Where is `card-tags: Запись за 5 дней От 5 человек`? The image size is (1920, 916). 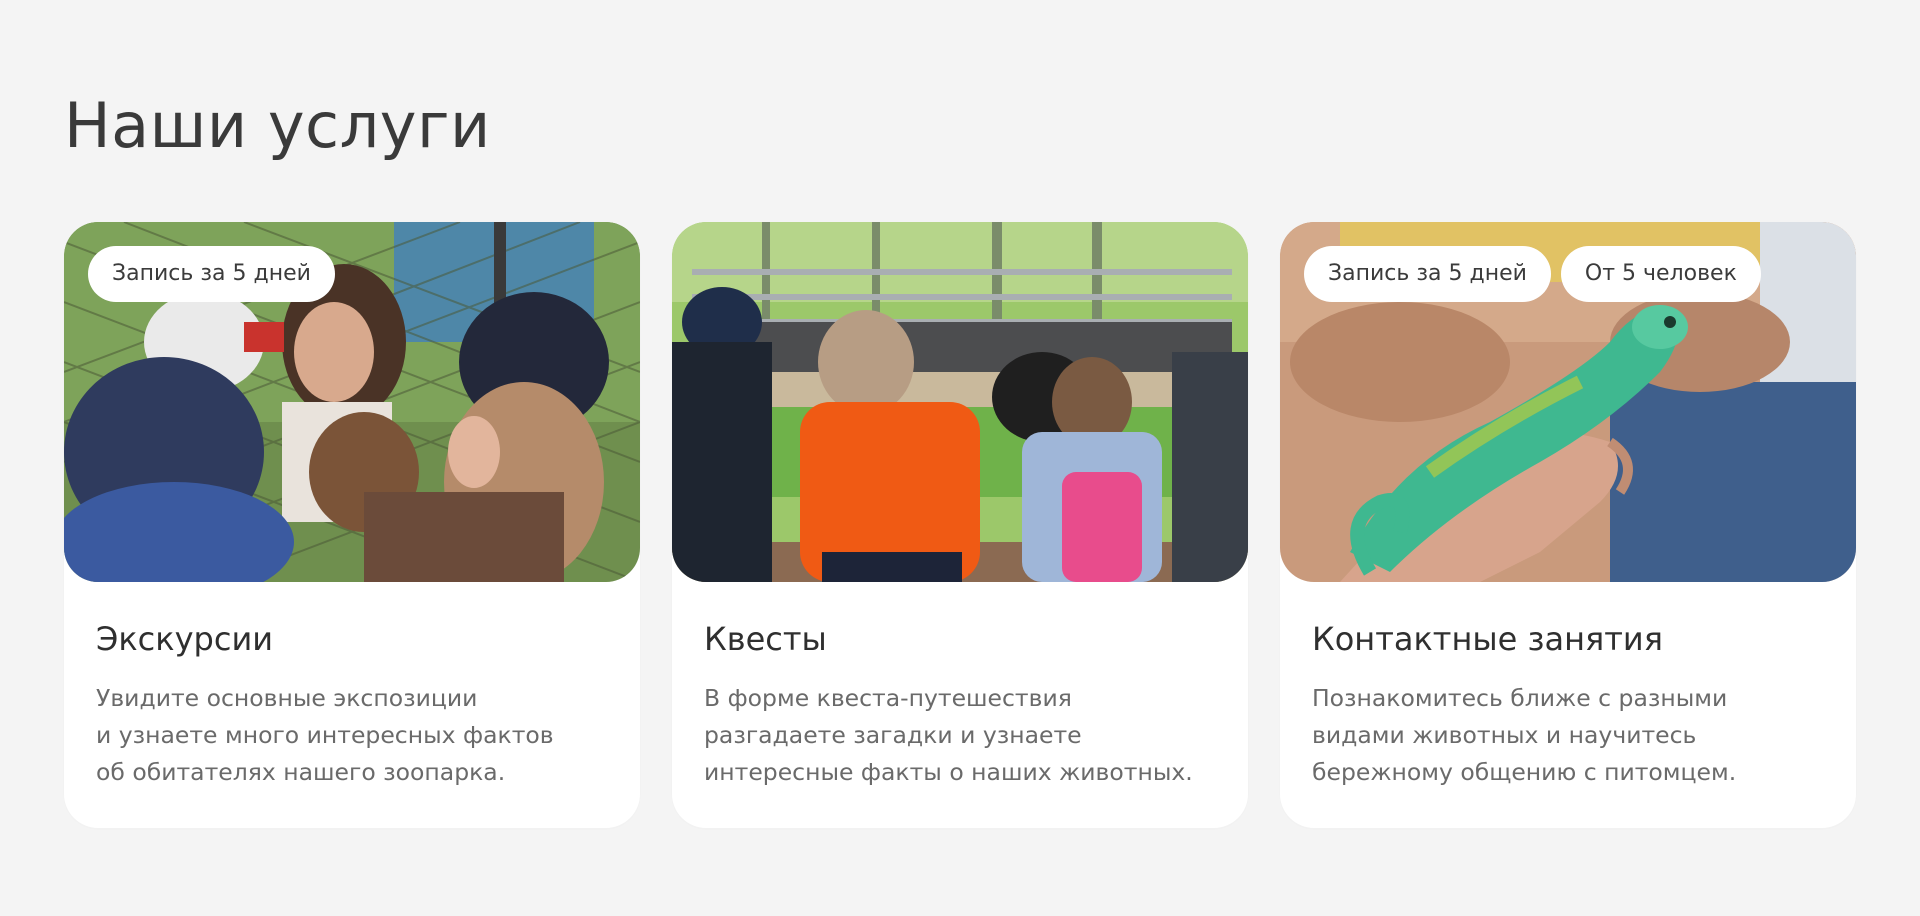
card-tags: Запись за 5 дней От 5 человек is located at coordinates (1532, 274).